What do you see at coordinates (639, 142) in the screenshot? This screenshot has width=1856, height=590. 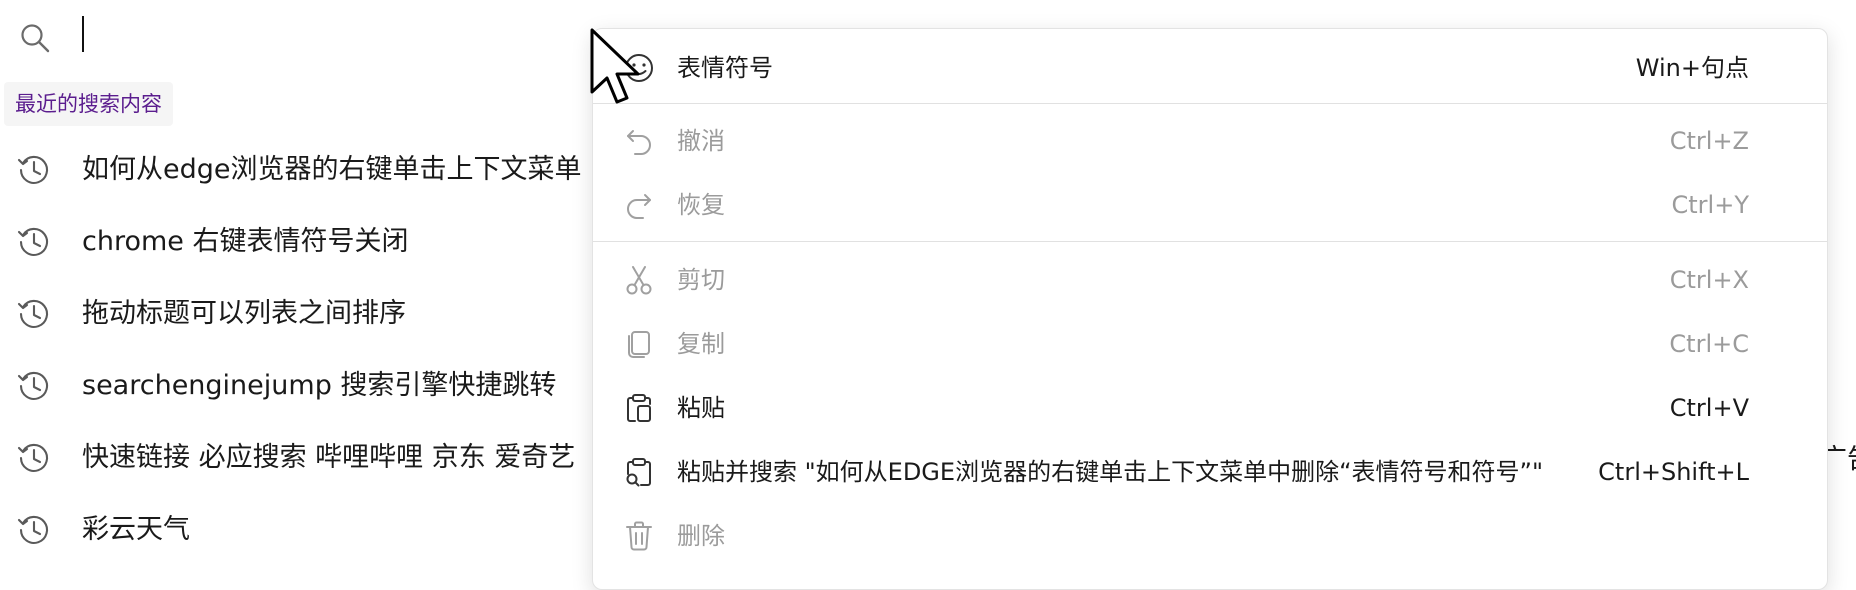 I see `undo-icon` at bounding box center [639, 142].